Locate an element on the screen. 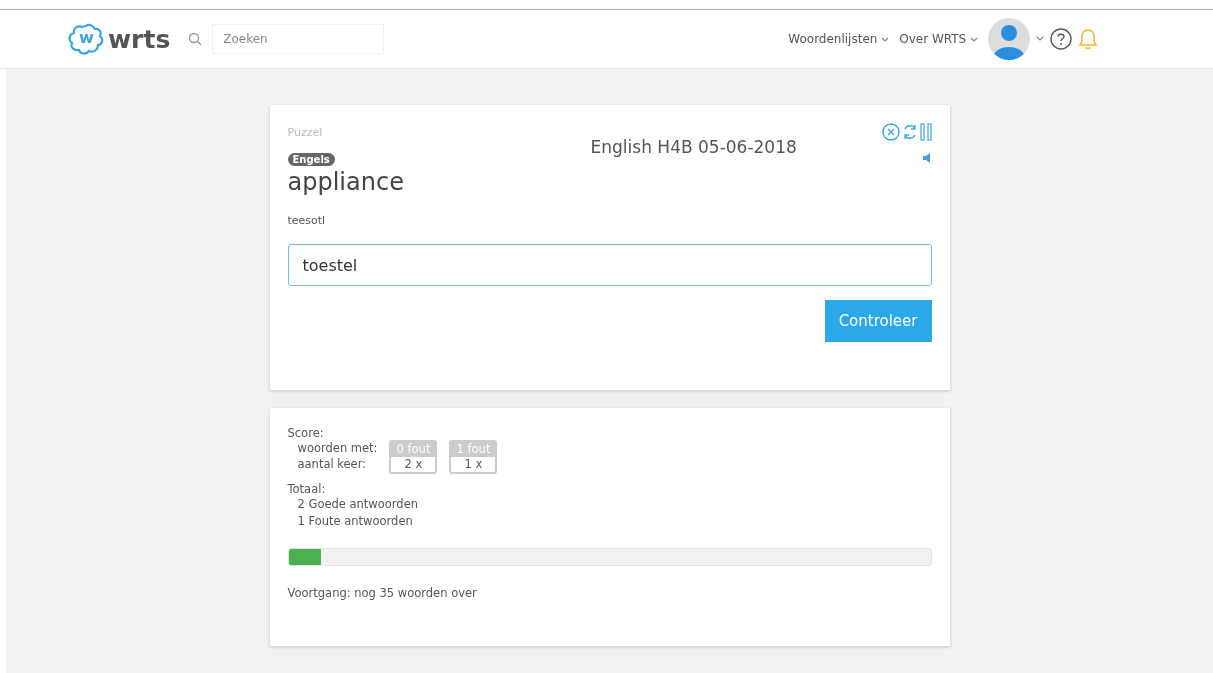 This screenshot has width=1213, height=673. list-title: English H4B 05-06-2018 is located at coordinates (693, 147).